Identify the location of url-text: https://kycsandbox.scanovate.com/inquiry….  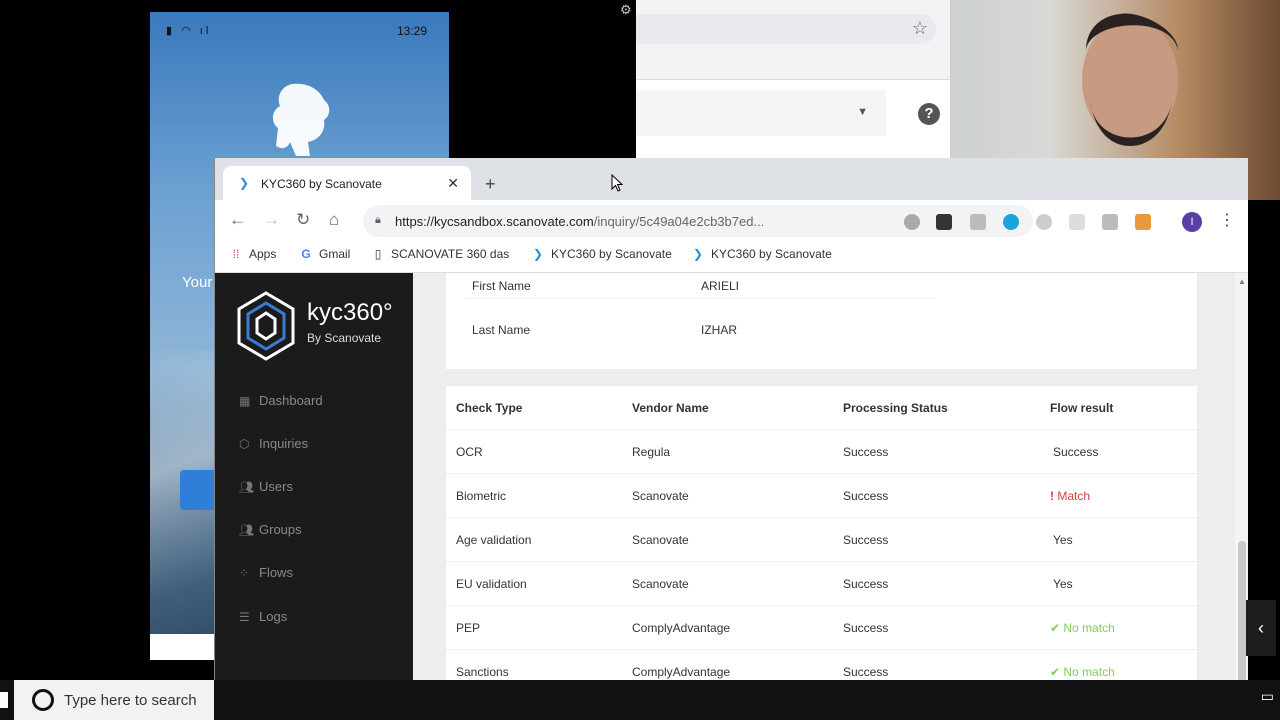
(579, 221).